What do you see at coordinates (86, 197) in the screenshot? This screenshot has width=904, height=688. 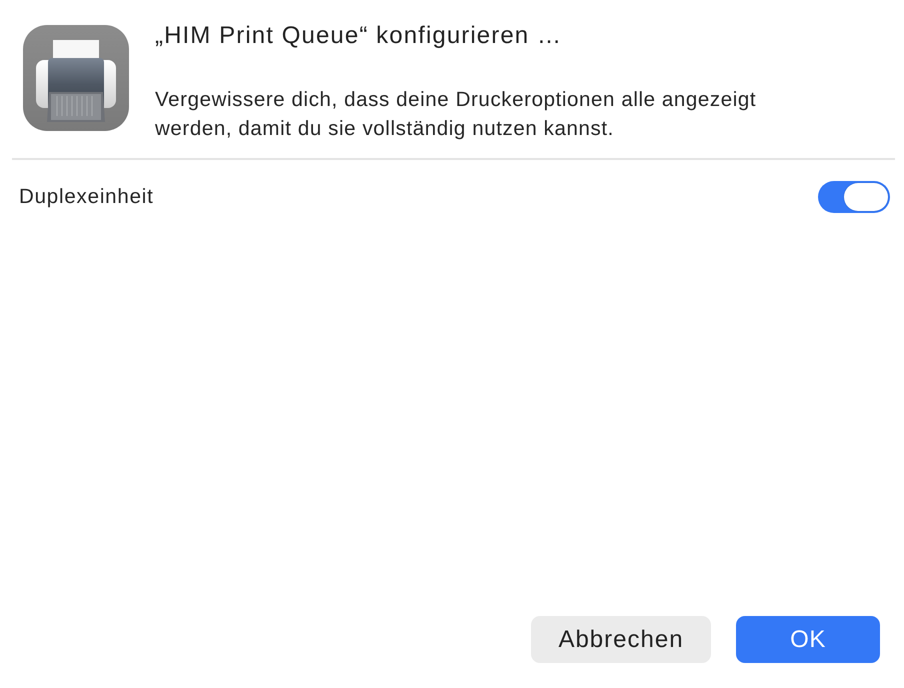 I see `option-label: Duplexeinheit` at bounding box center [86, 197].